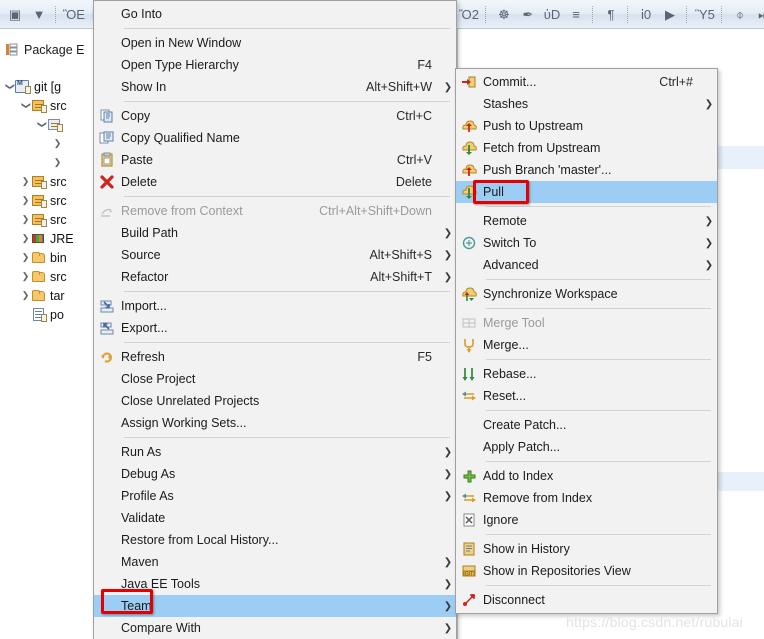 The height and width of the screenshot is (639, 764). Describe the element at coordinates (414, 160) in the screenshot. I see `menu-item-accelerator: Ctrl+V` at that location.